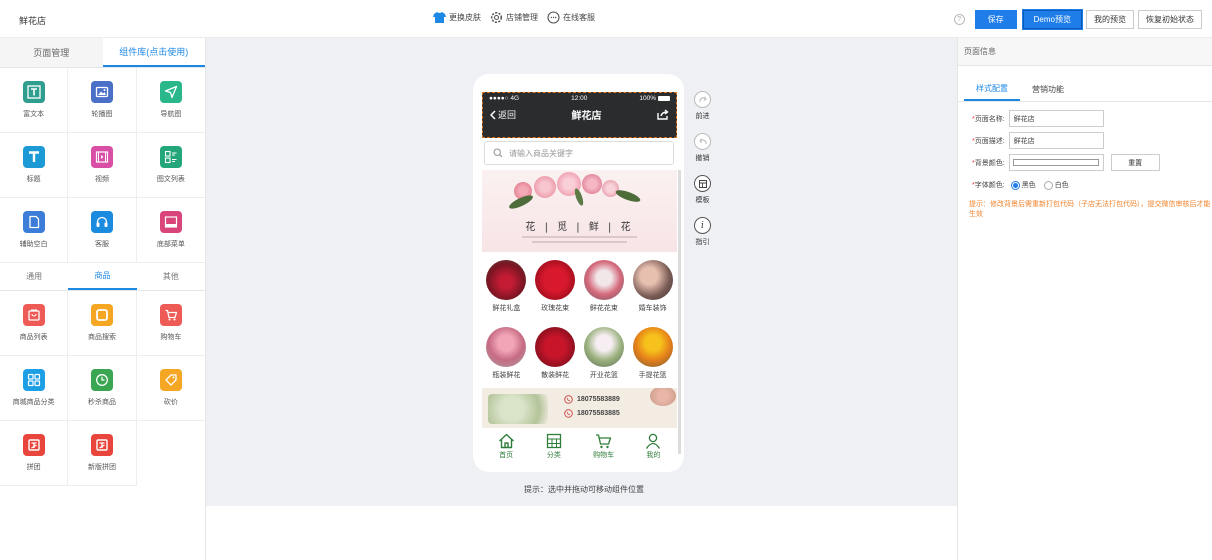  I want to click on component-new-group-buy: 新版拼团, so click(102, 453).